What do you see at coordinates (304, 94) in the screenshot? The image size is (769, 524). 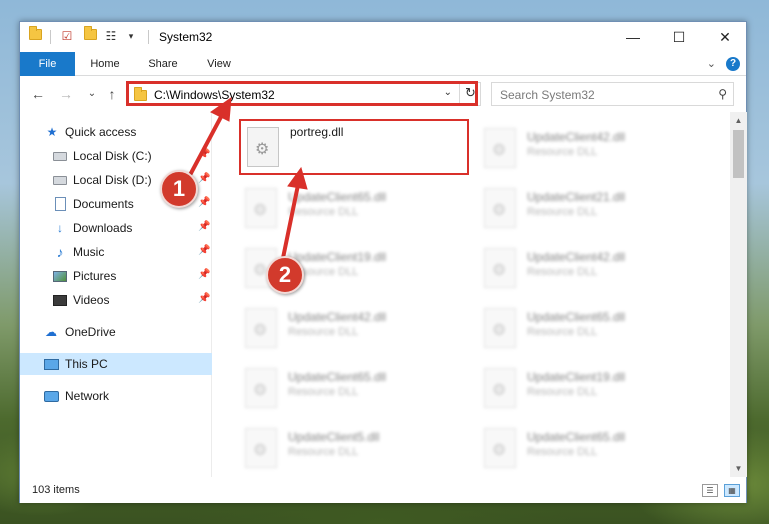 I see `address-bar: C:\Windows\System32 ⌄` at bounding box center [304, 94].